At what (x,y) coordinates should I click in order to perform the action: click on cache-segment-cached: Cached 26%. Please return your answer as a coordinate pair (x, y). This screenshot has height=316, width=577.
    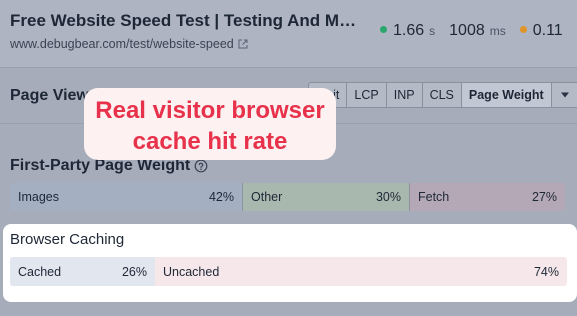
    Looking at the image, I should click on (82, 271).